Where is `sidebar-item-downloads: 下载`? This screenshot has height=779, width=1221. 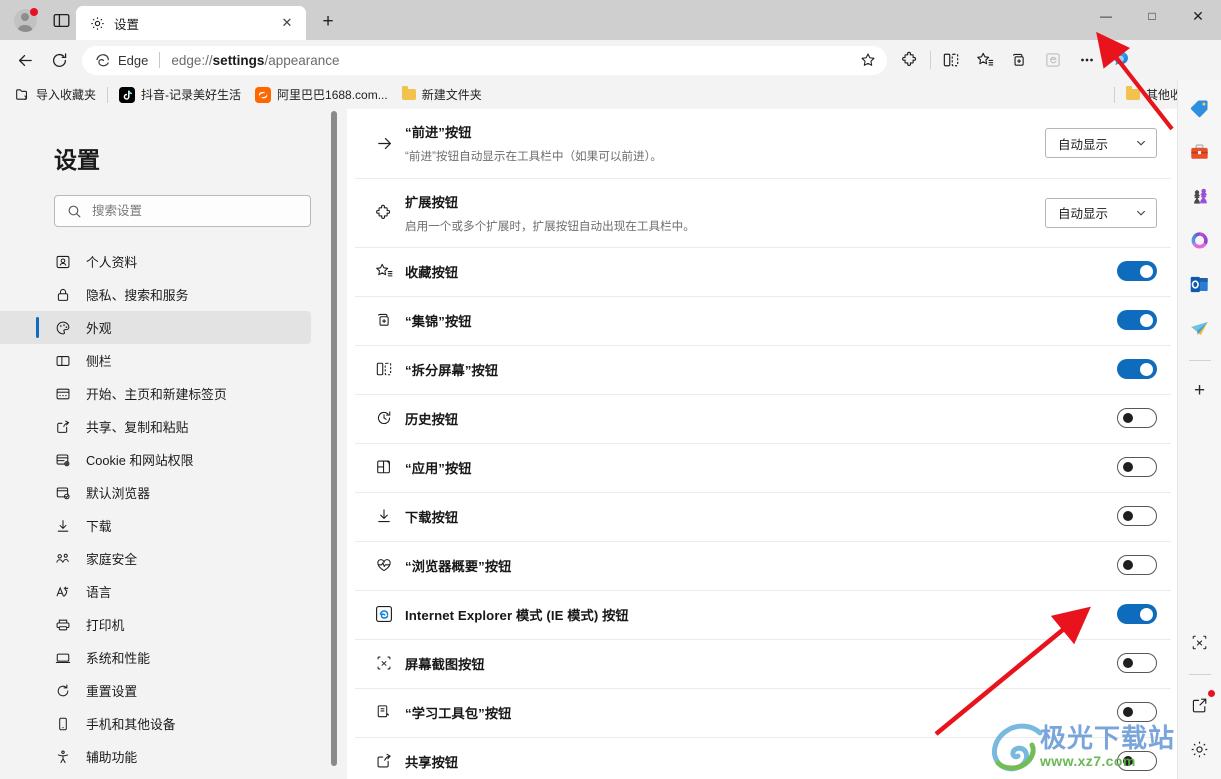 sidebar-item-downloads: 下载 is located at coordinates (155, 525).